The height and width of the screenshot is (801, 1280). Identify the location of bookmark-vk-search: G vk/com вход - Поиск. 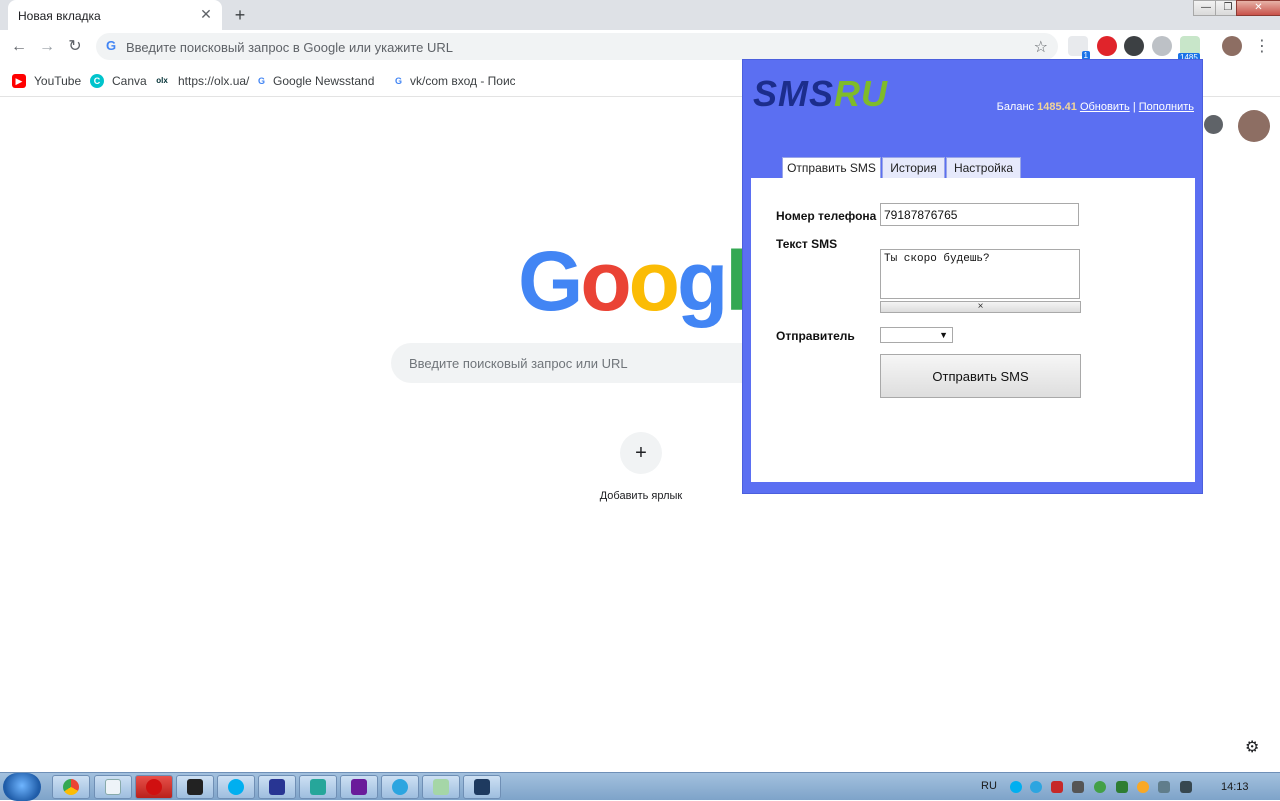
(455, 81).